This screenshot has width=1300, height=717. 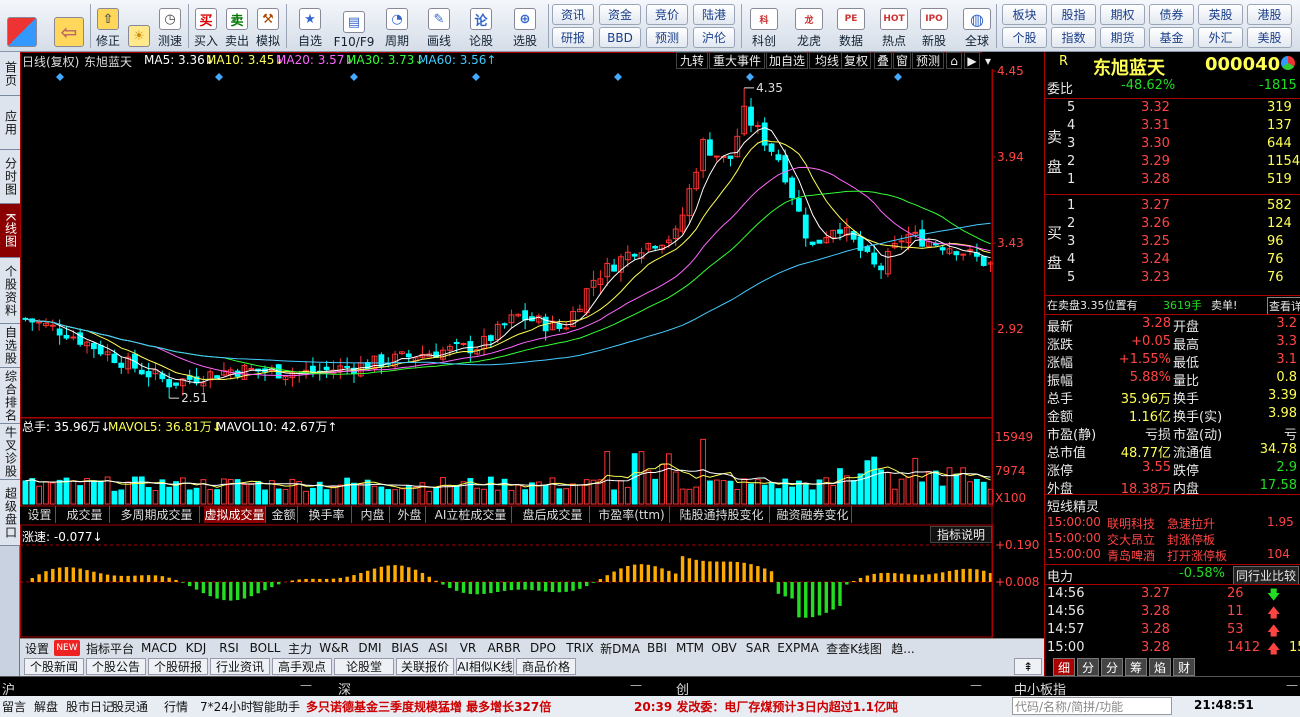 I want to click on left-tab-7: 牛叉诊股, so click(x=10, y=452).